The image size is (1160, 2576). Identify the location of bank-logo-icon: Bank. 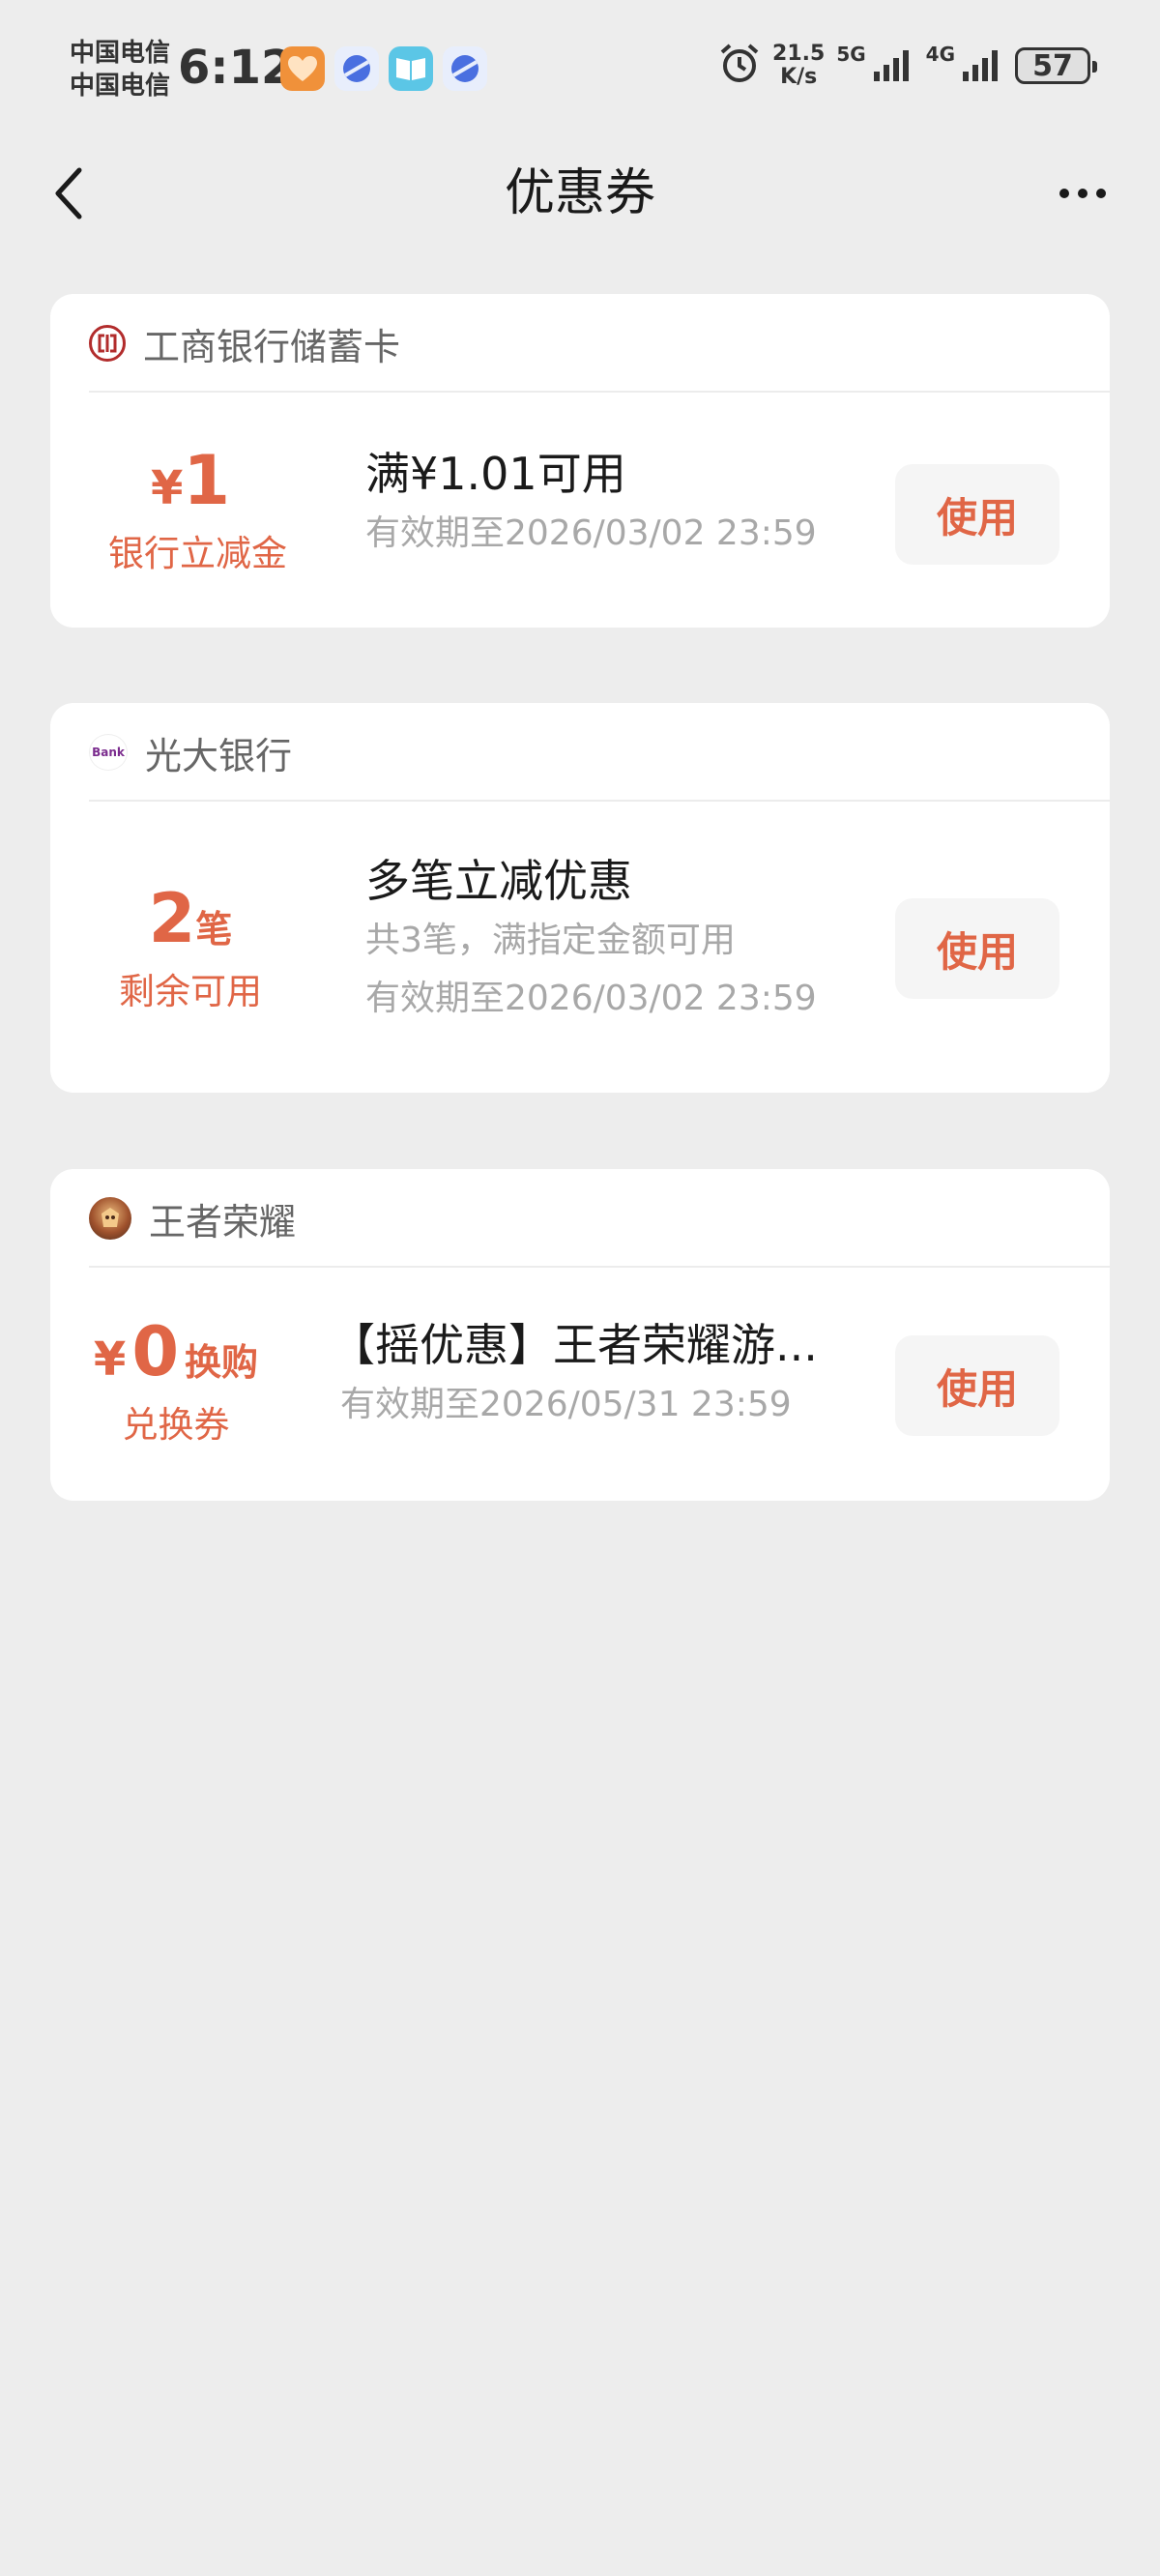
(109, 752).